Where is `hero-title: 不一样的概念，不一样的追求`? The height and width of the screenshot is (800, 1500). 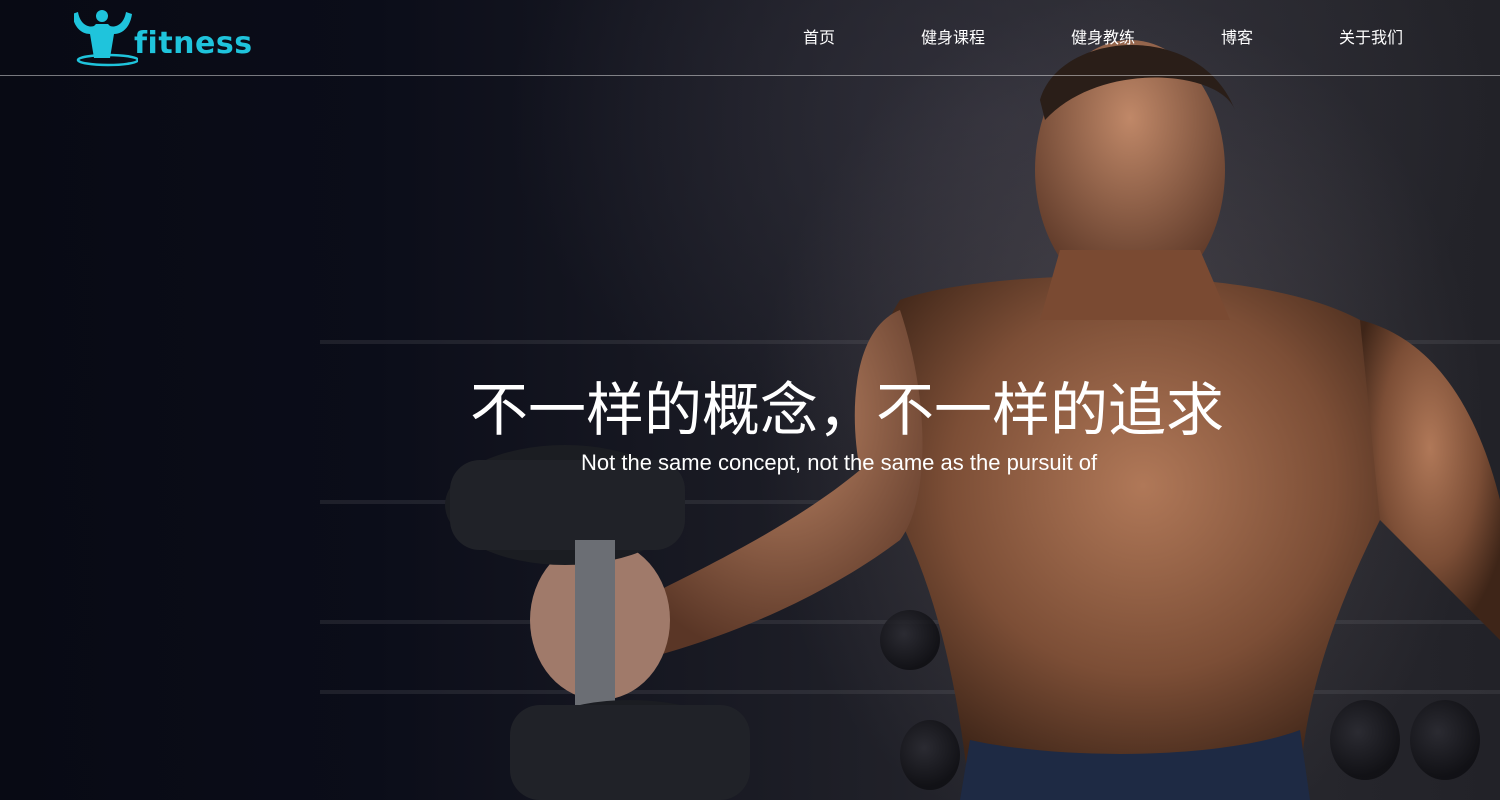
hero-title: 不一样的概念，不一样的追求 is located at coordinates (847, 410).